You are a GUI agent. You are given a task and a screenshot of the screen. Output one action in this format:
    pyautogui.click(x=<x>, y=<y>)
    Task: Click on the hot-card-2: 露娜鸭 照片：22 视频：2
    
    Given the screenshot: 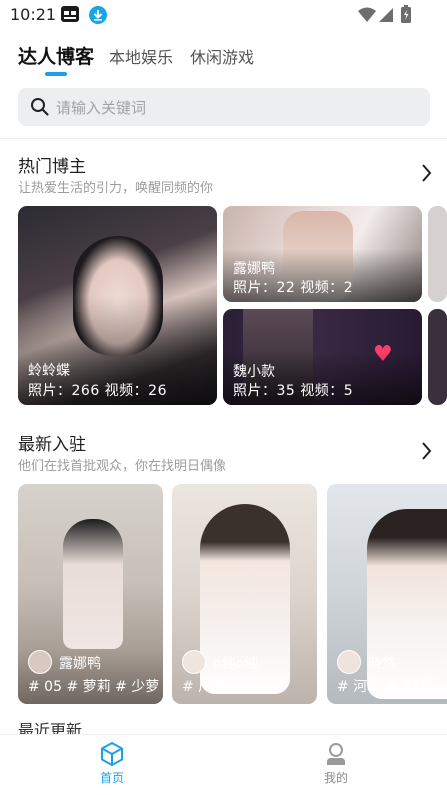 What is the action you would take?
    pyautogui.click(x=322, y=254)
    